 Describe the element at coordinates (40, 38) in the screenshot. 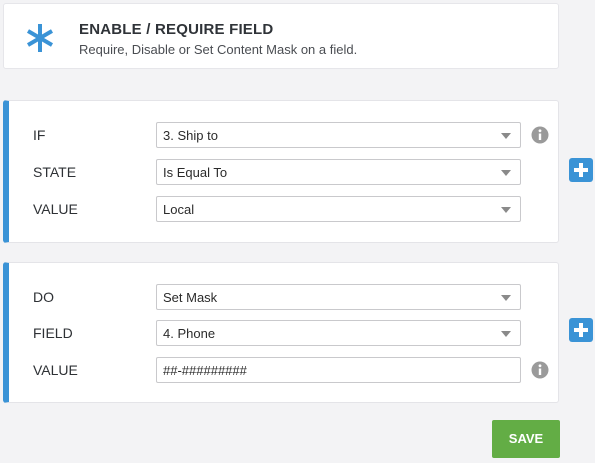

I see `asterisk-icon` at that location.